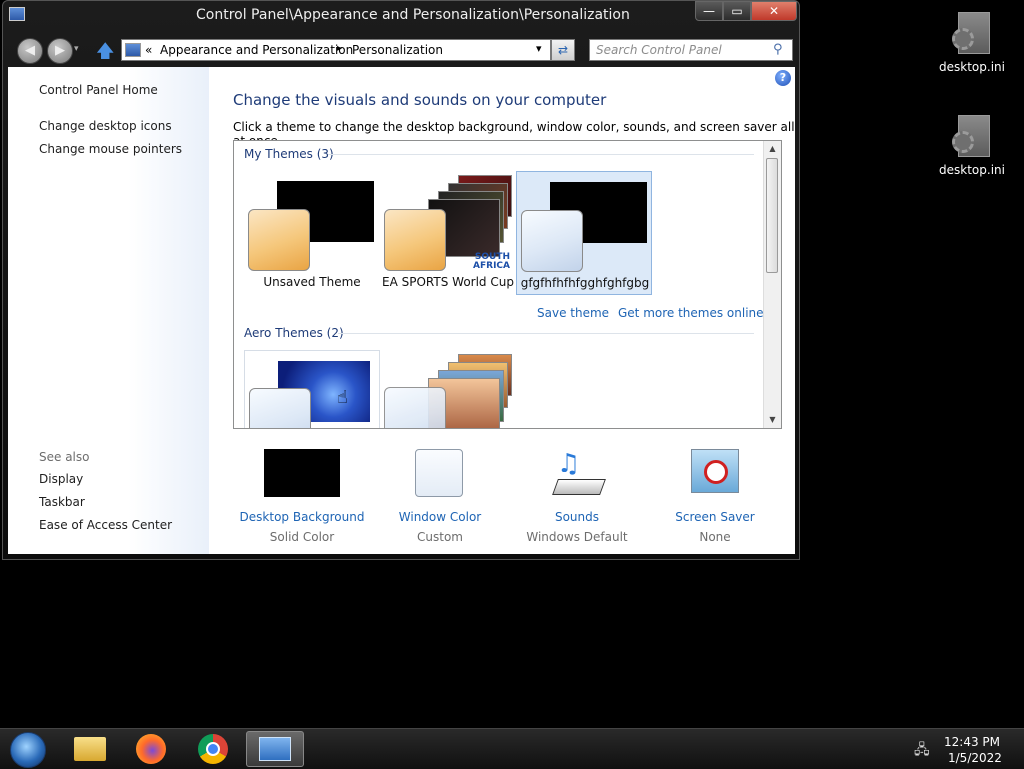  I want to click on maximize-button: ▭, so click(737, 11).